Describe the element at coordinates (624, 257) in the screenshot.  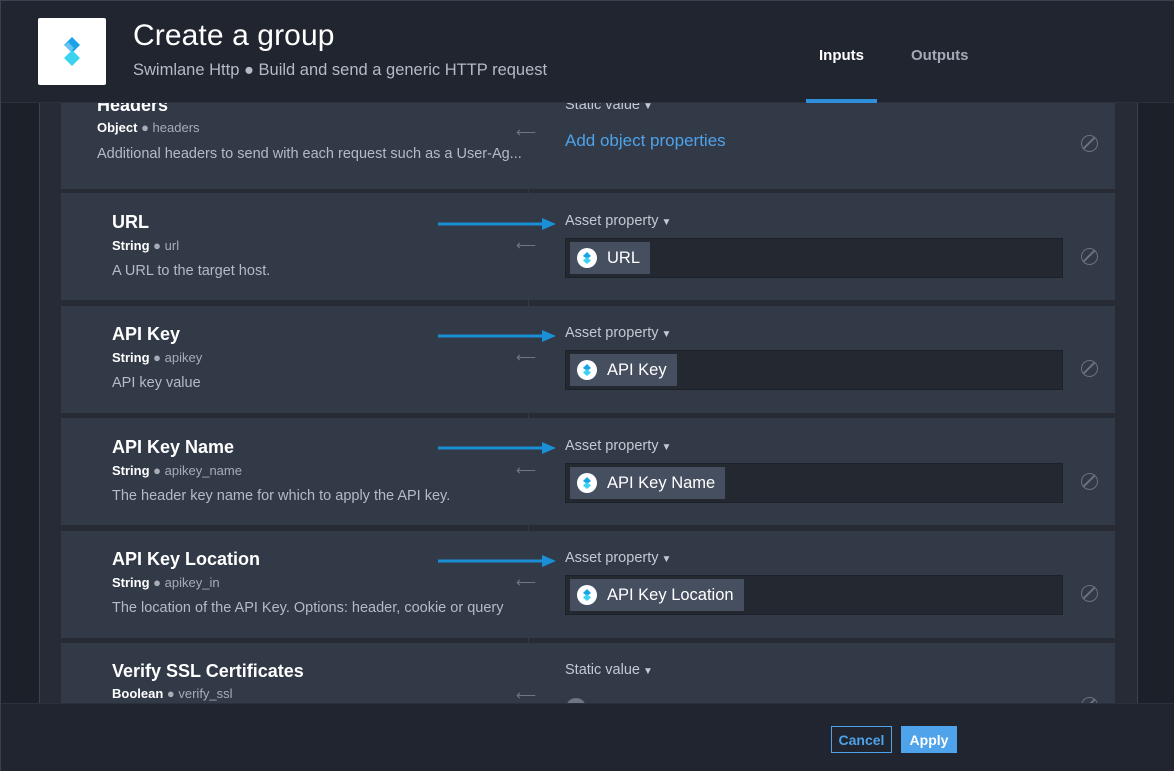
I see `chip-label: URL` at that location.